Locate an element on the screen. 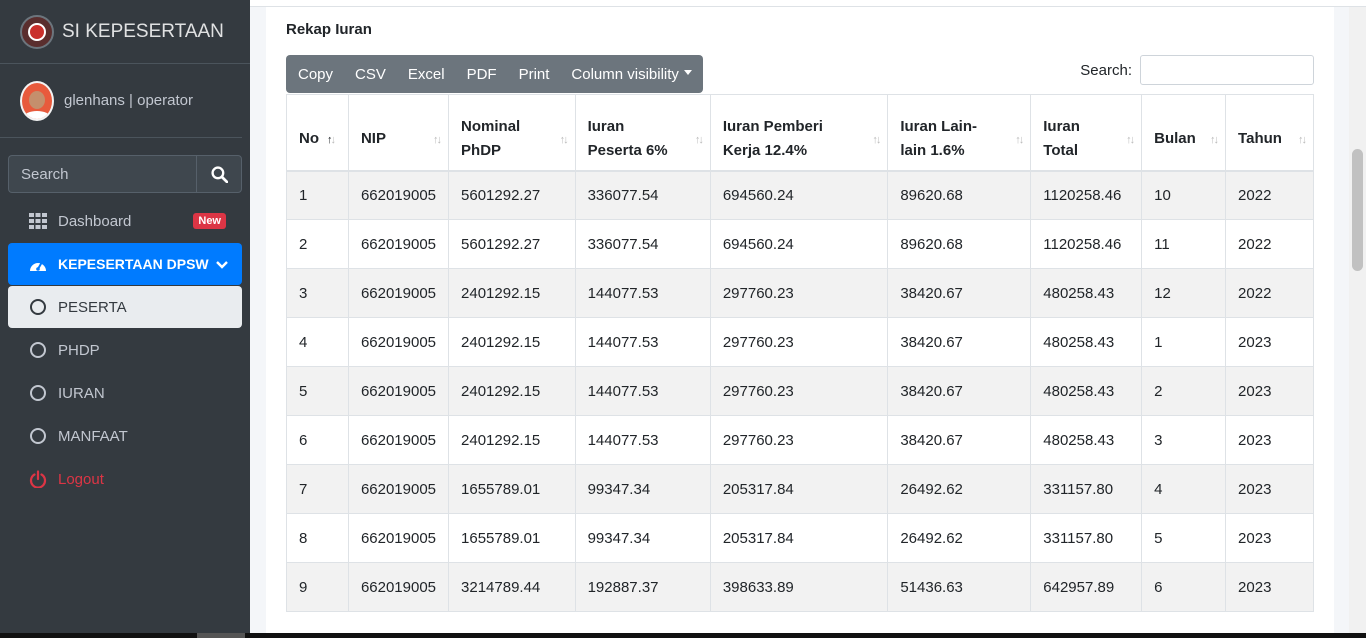 The width and height of the screenshot is (1366, 638). table-cell: 5 is located at coordinates (1184, 538).